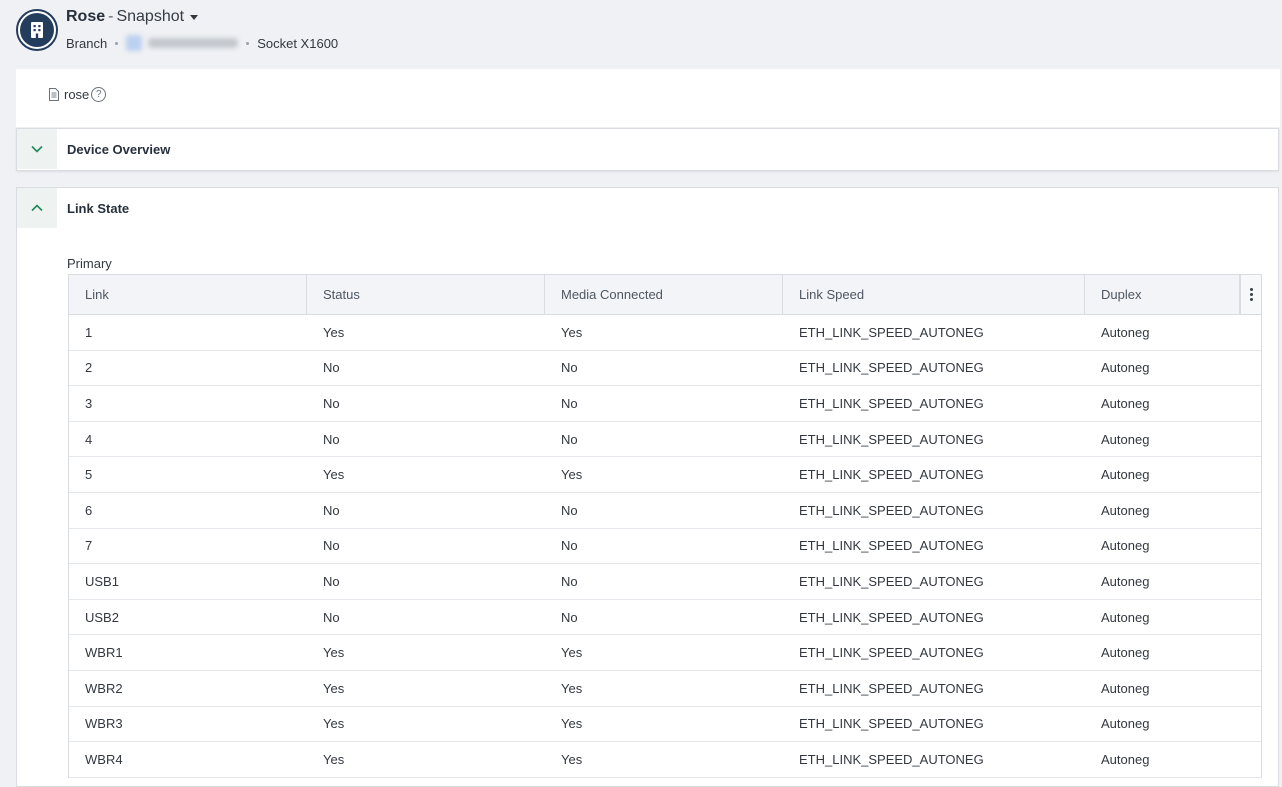  Describe the element at coordinates (647, 208) in the screenshot. I see `link-state-header: Link State` at that location.